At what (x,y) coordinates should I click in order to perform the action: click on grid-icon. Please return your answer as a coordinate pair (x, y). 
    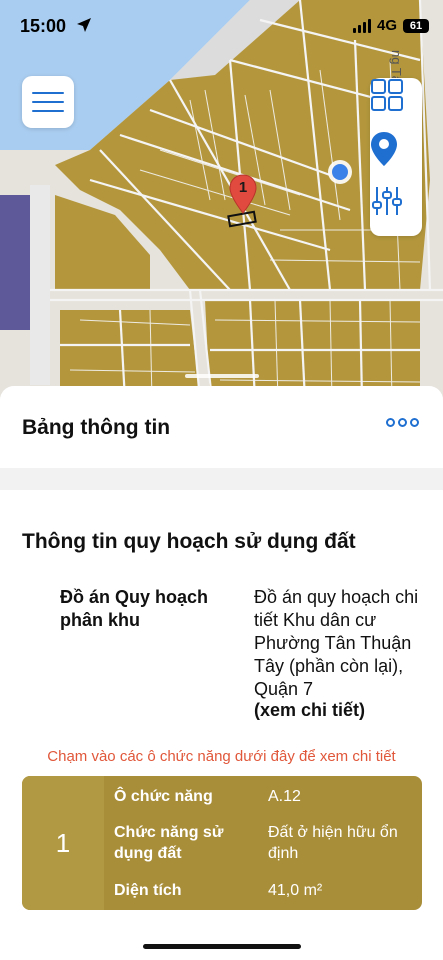
    Looking at the image, I should click on (387, 95).